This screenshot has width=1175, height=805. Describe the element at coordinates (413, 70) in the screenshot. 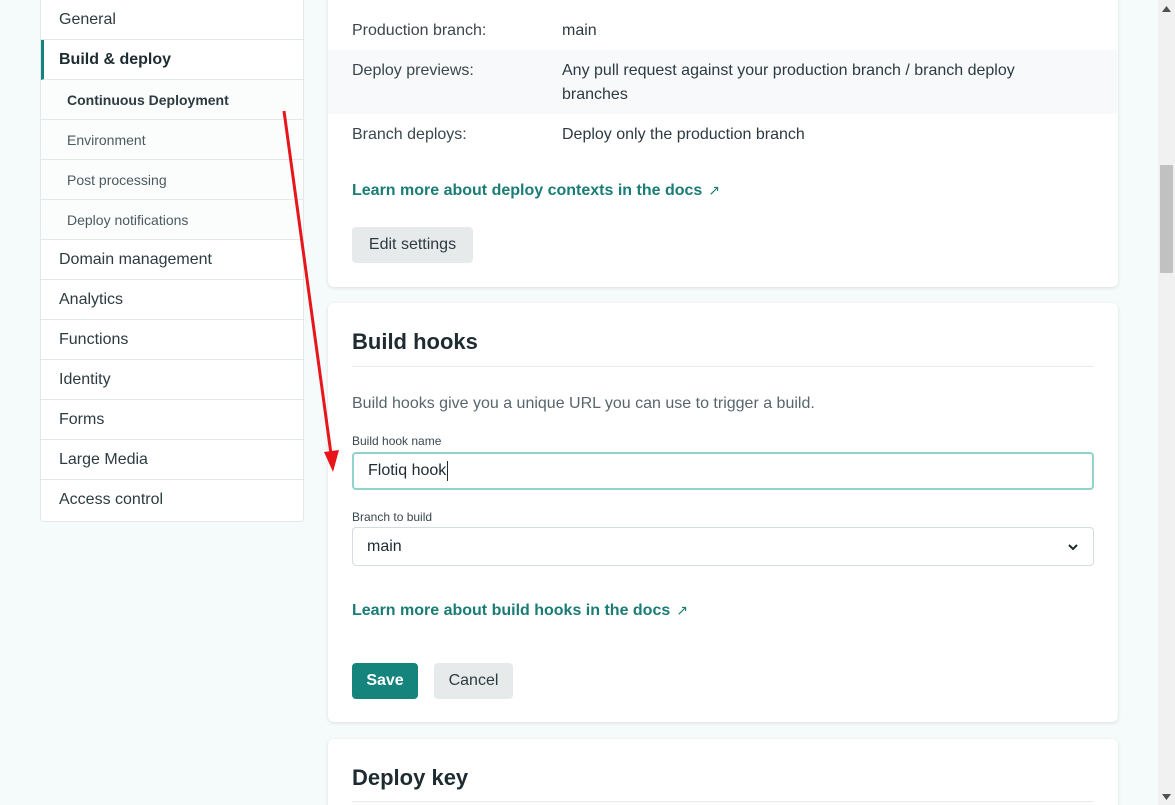

I see `deploy-previews-label: Deploy previews:` at that location.